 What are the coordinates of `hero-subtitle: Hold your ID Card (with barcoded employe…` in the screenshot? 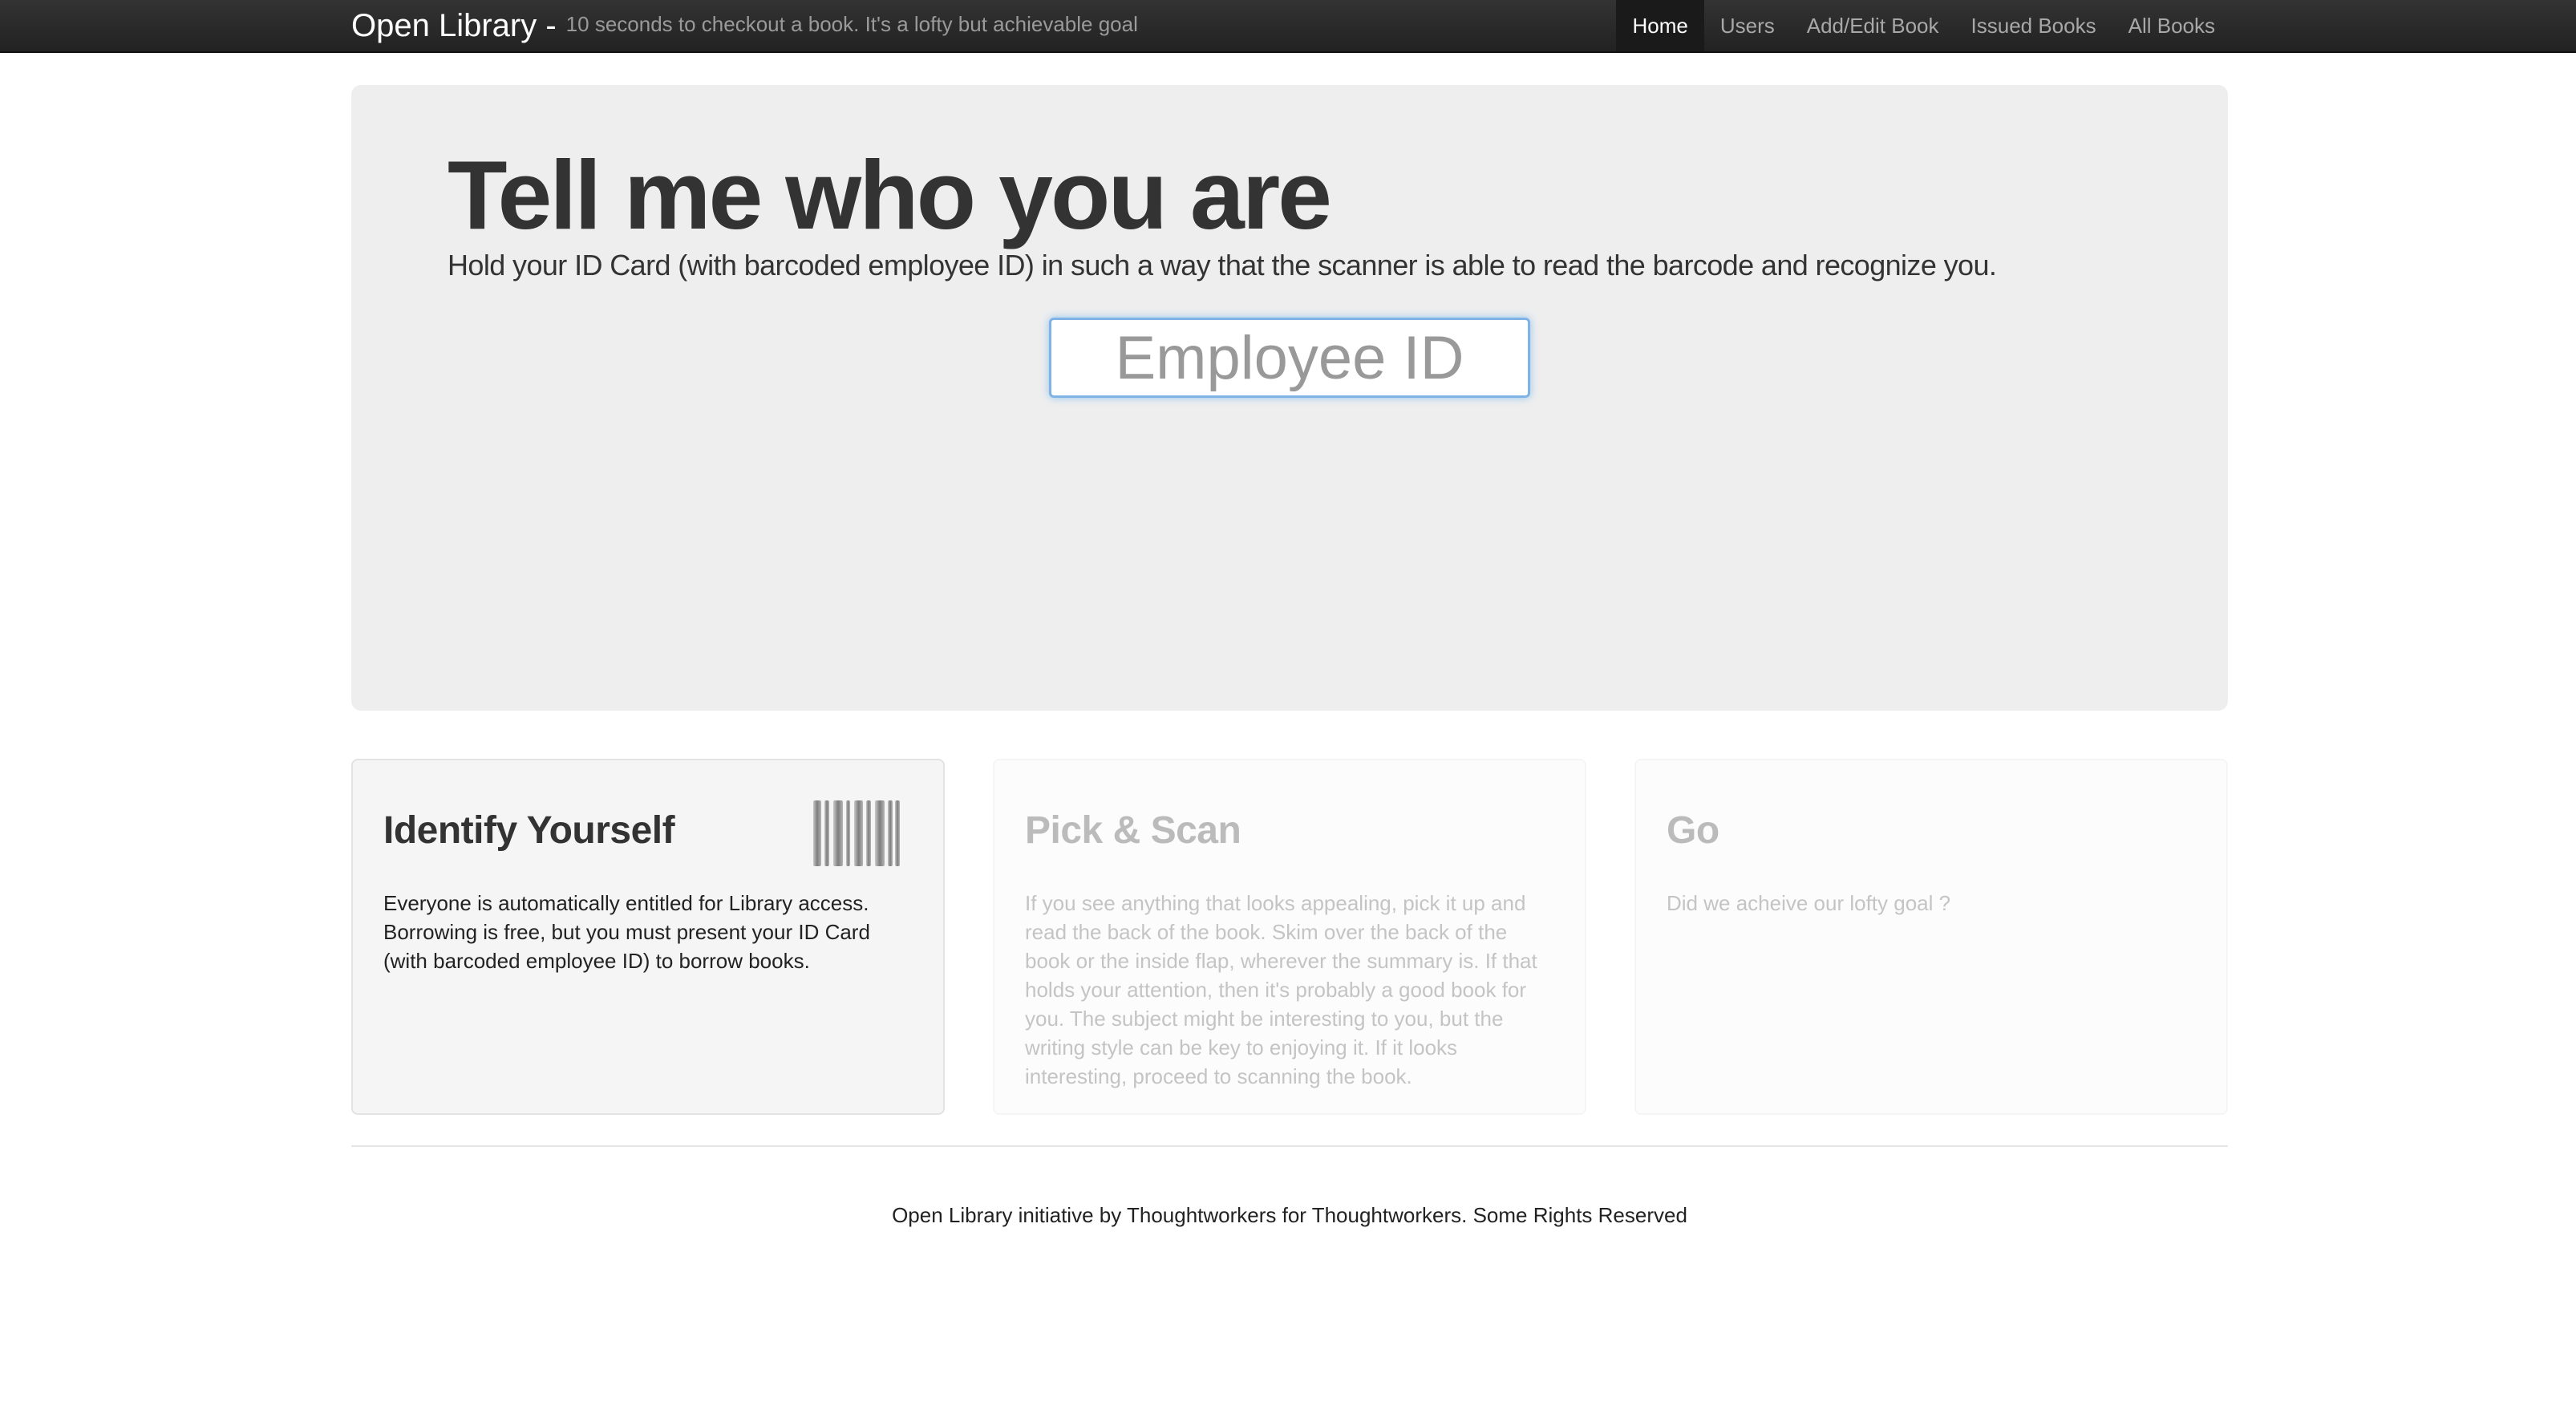 It's located at (1222, 265).